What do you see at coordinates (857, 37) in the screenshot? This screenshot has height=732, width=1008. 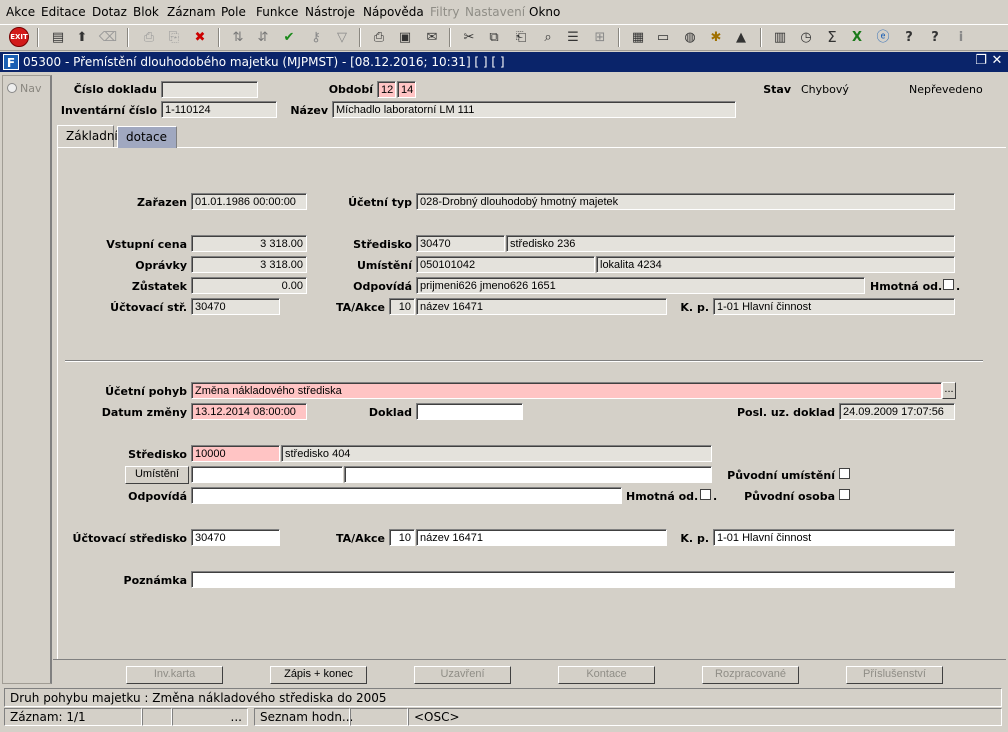 I see `excel-icon: X` at bounding box center [857, 37].